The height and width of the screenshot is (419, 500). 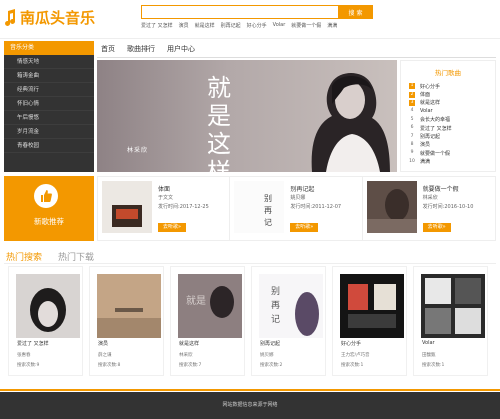 I want to click on song-title: 好心分手, so click(x=351, y=344).